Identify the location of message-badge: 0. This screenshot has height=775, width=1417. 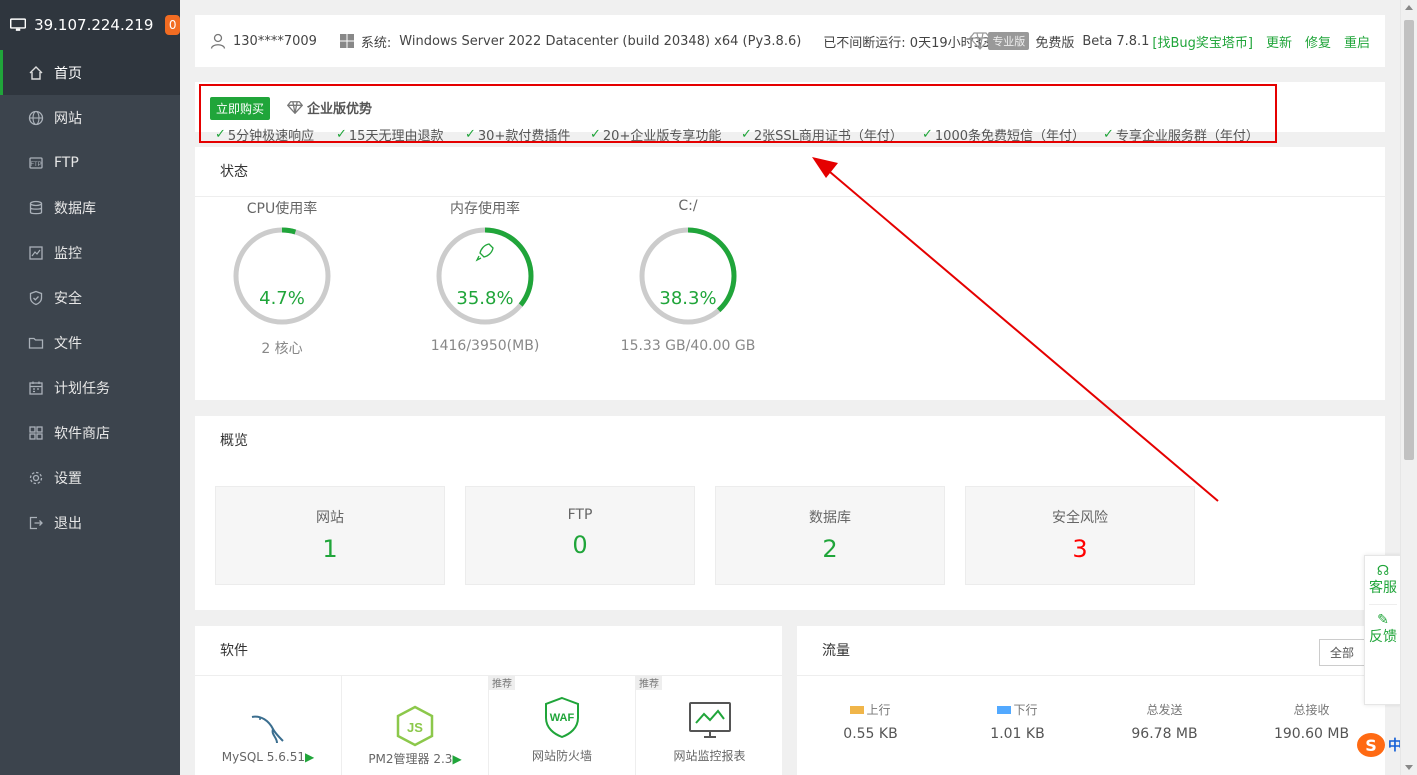
(172, 25).